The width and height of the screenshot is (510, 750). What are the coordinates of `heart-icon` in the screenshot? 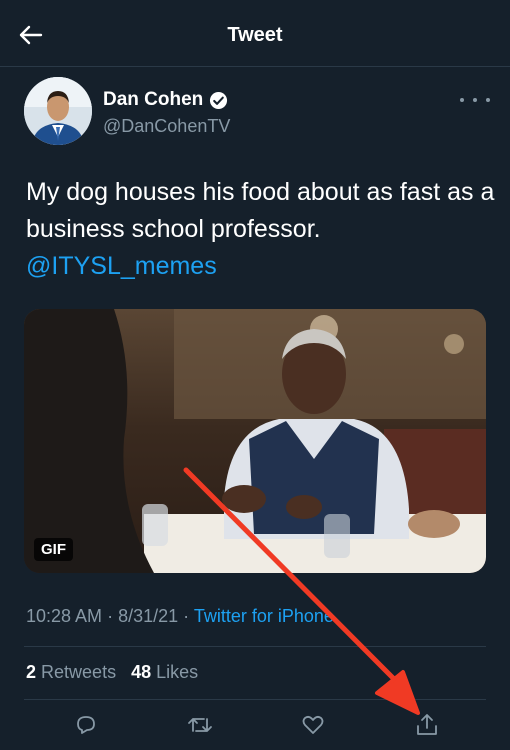 It's located at (313, 724).